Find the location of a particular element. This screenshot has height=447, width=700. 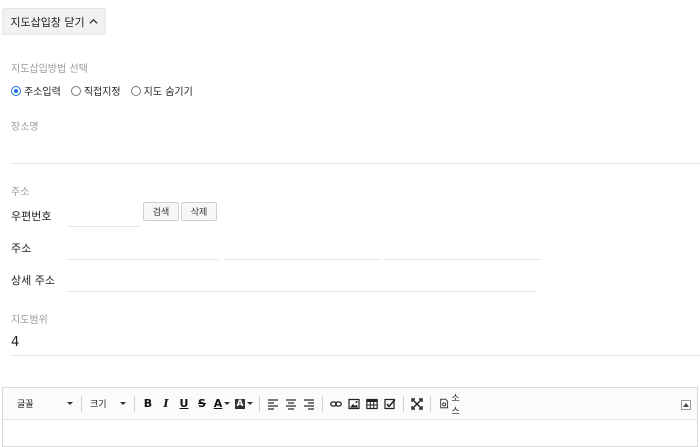

postal-code-label: 우편번호 is located at coordinates (31, 216).